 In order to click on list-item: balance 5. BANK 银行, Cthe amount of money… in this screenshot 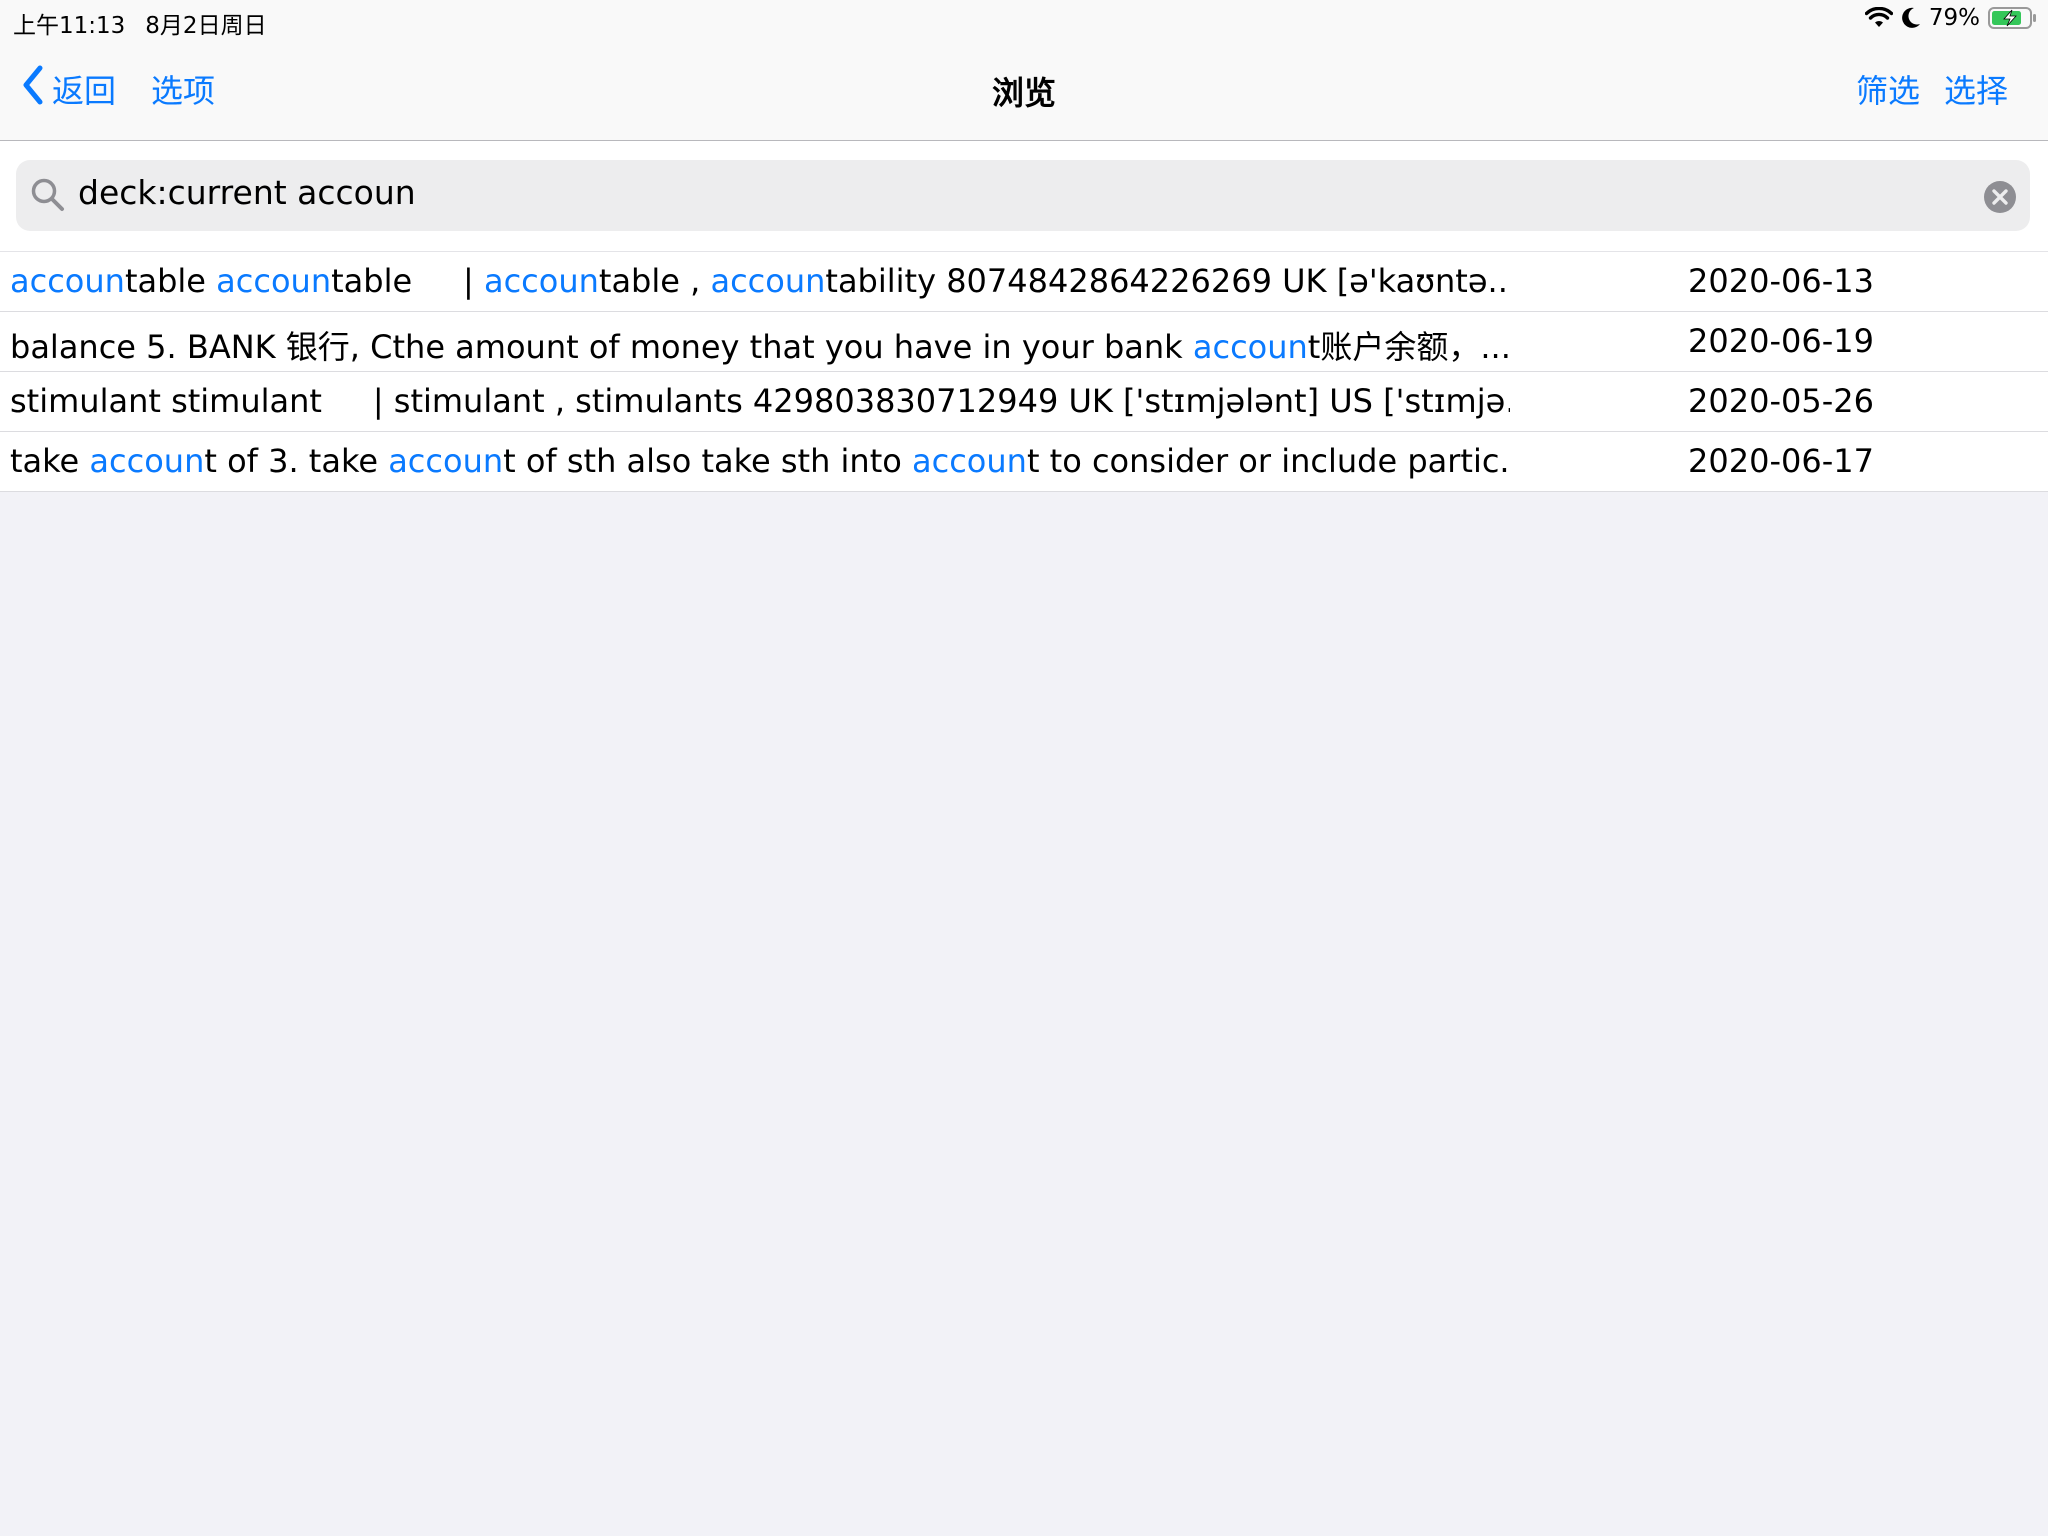, I will do `click(1024, 342)`.